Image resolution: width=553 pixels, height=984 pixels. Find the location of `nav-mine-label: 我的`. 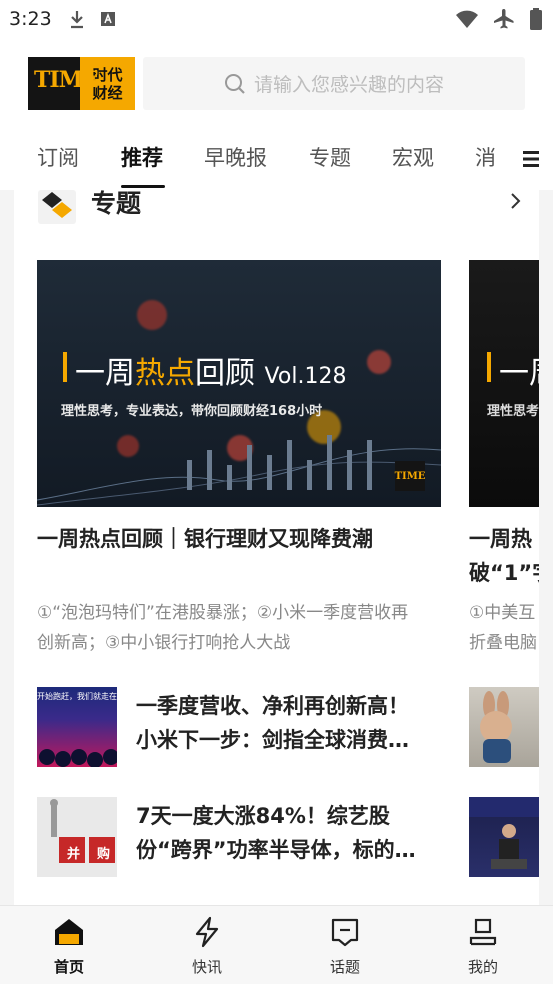

nav-mine-label: 我的 is located at coordinates (482, 967).